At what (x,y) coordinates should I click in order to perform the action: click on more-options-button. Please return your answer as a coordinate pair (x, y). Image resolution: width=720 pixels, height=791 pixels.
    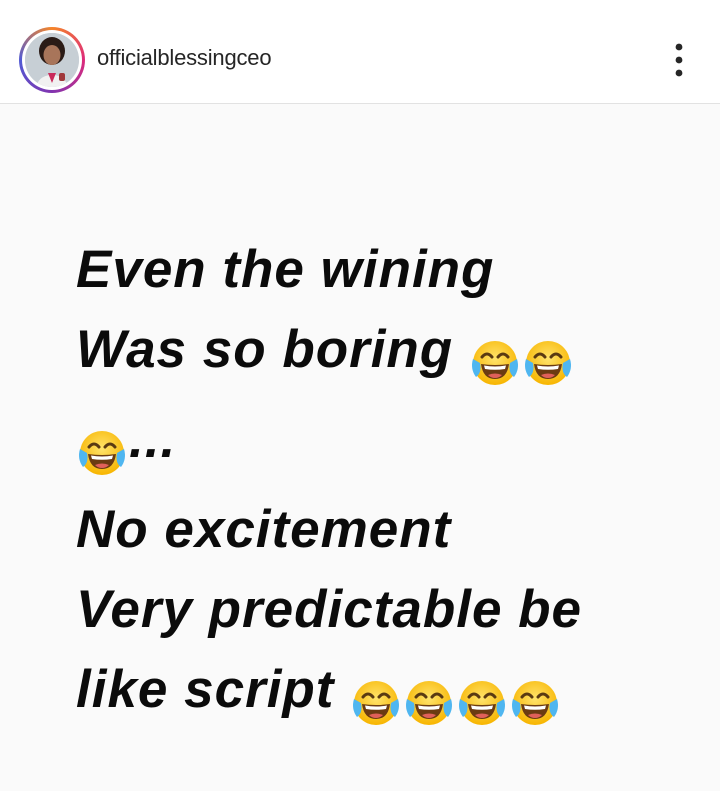
    Looking at the image, I should click on (679, 60).